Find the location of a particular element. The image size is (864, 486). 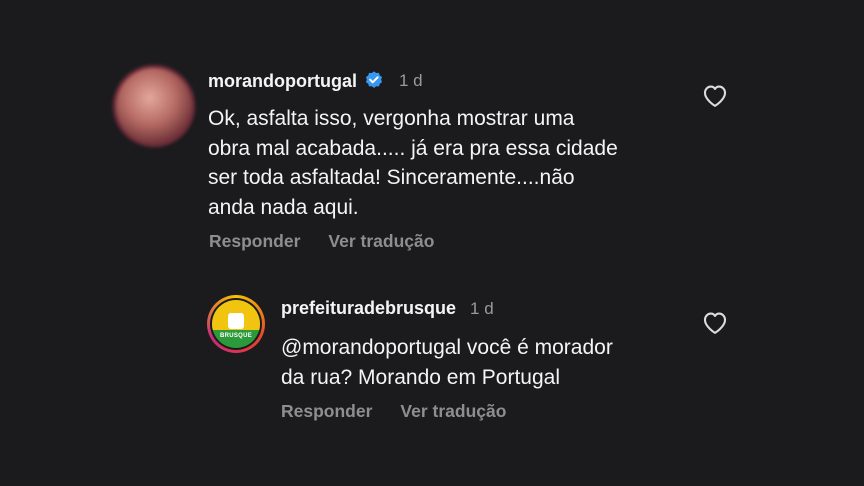

logo-emblem-icon is located at coordinates (236, 321).